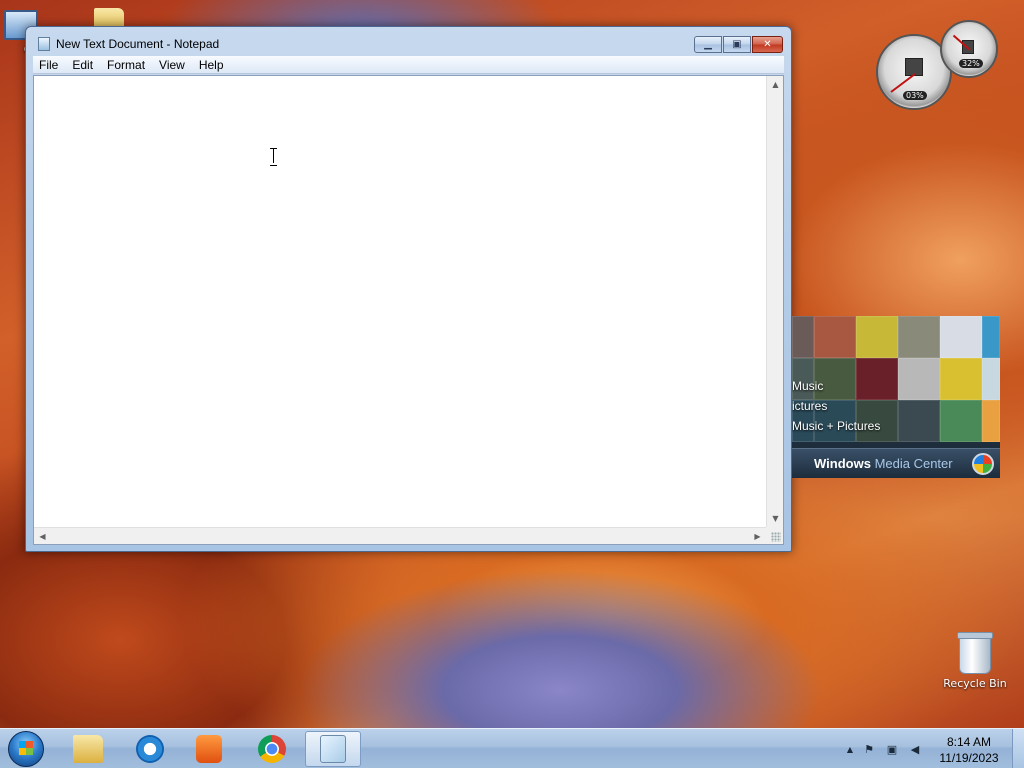 This screenshot has width=1024, height=768. What do you see at coordinates (757, 536) in the screenshot?
I see `scroll-right-icon: ▶` at bounding box center [757, 536].